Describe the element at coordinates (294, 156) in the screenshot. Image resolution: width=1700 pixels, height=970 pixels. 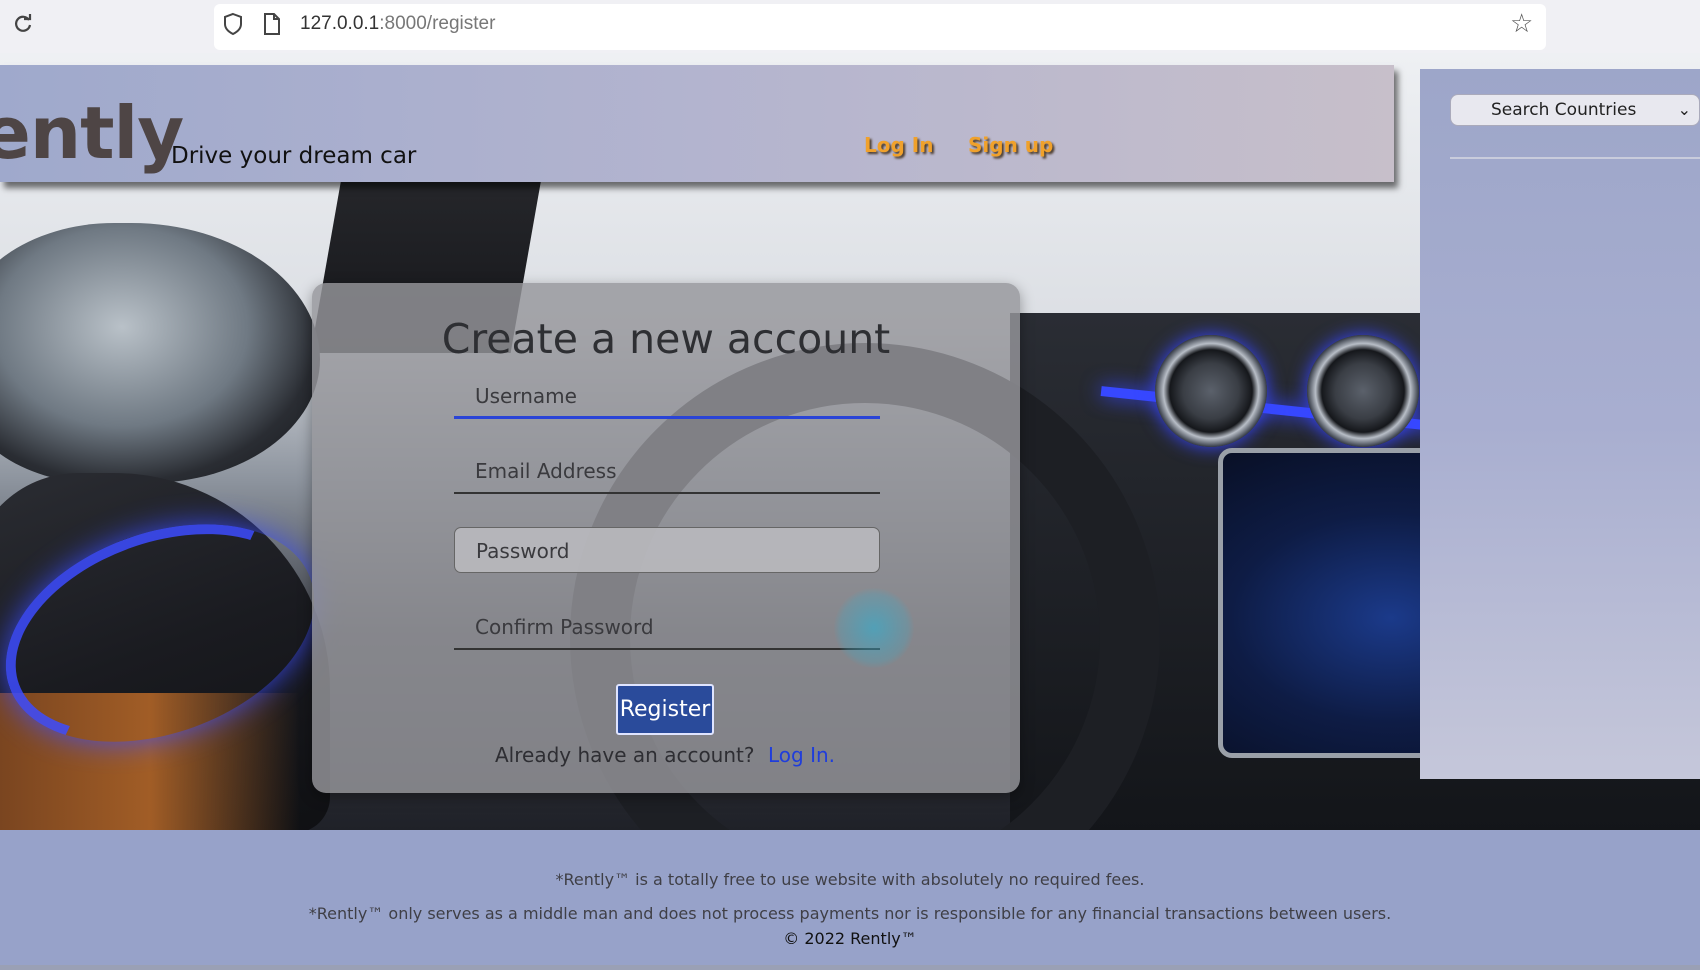
I see `tagline: Drive your dream car` at that location.